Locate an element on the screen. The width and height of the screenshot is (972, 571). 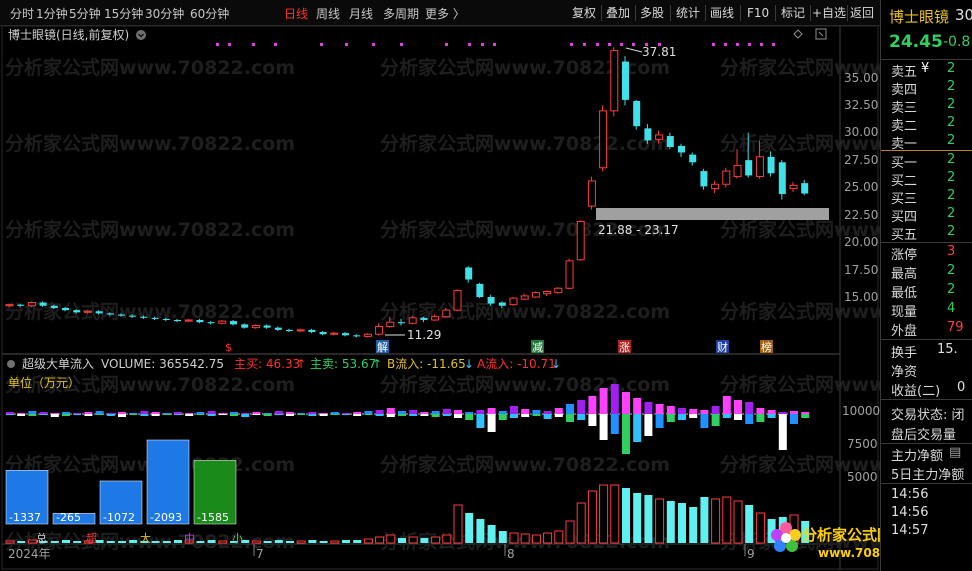
main-net-amount: 主力净额 ▤ is located at coordinates (926, 453).